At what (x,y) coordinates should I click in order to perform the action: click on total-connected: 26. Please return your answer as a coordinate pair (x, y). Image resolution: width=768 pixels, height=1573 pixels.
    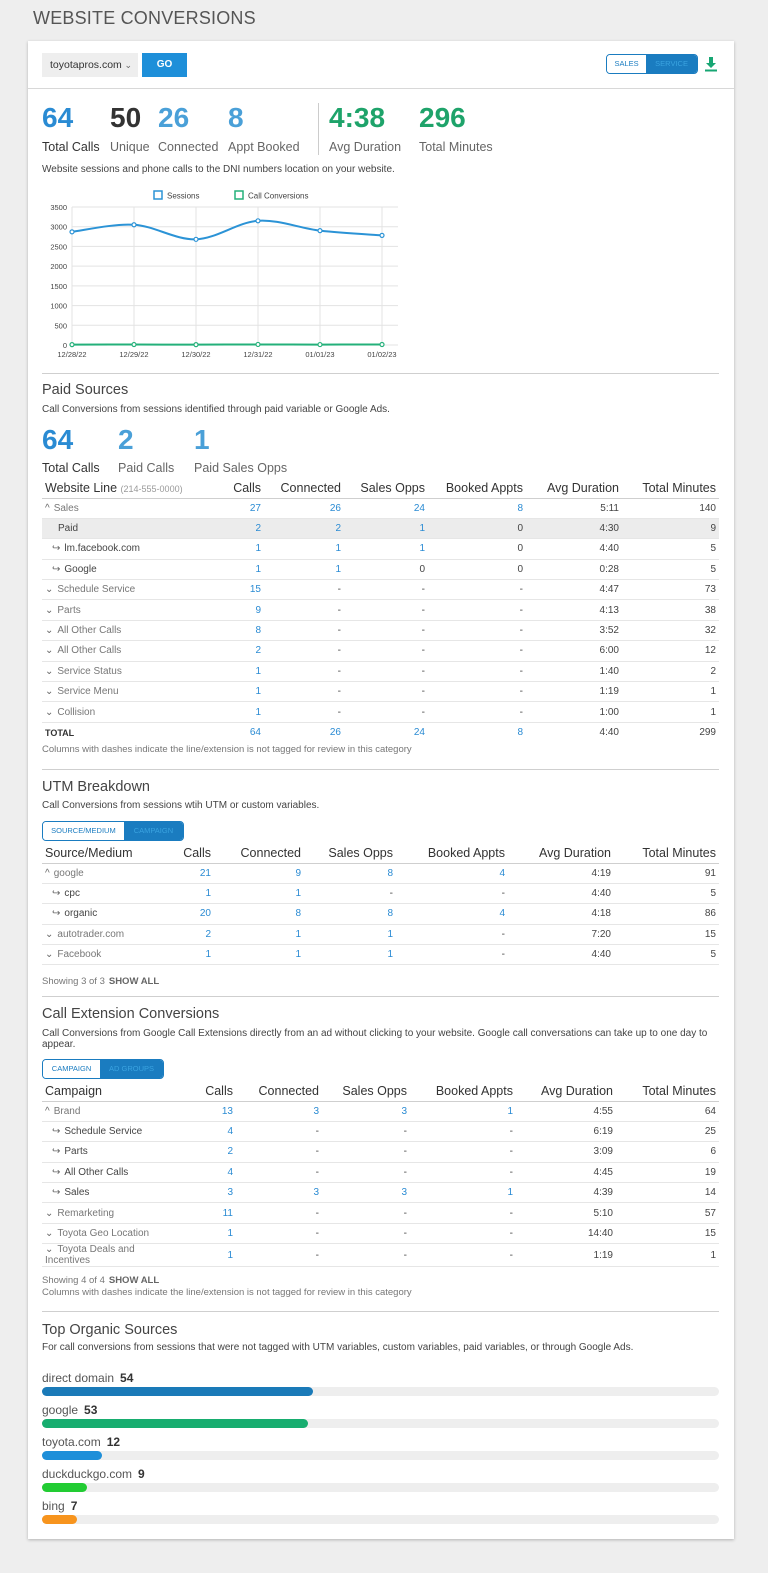
    Looking at the image, I should click on (304, 732).